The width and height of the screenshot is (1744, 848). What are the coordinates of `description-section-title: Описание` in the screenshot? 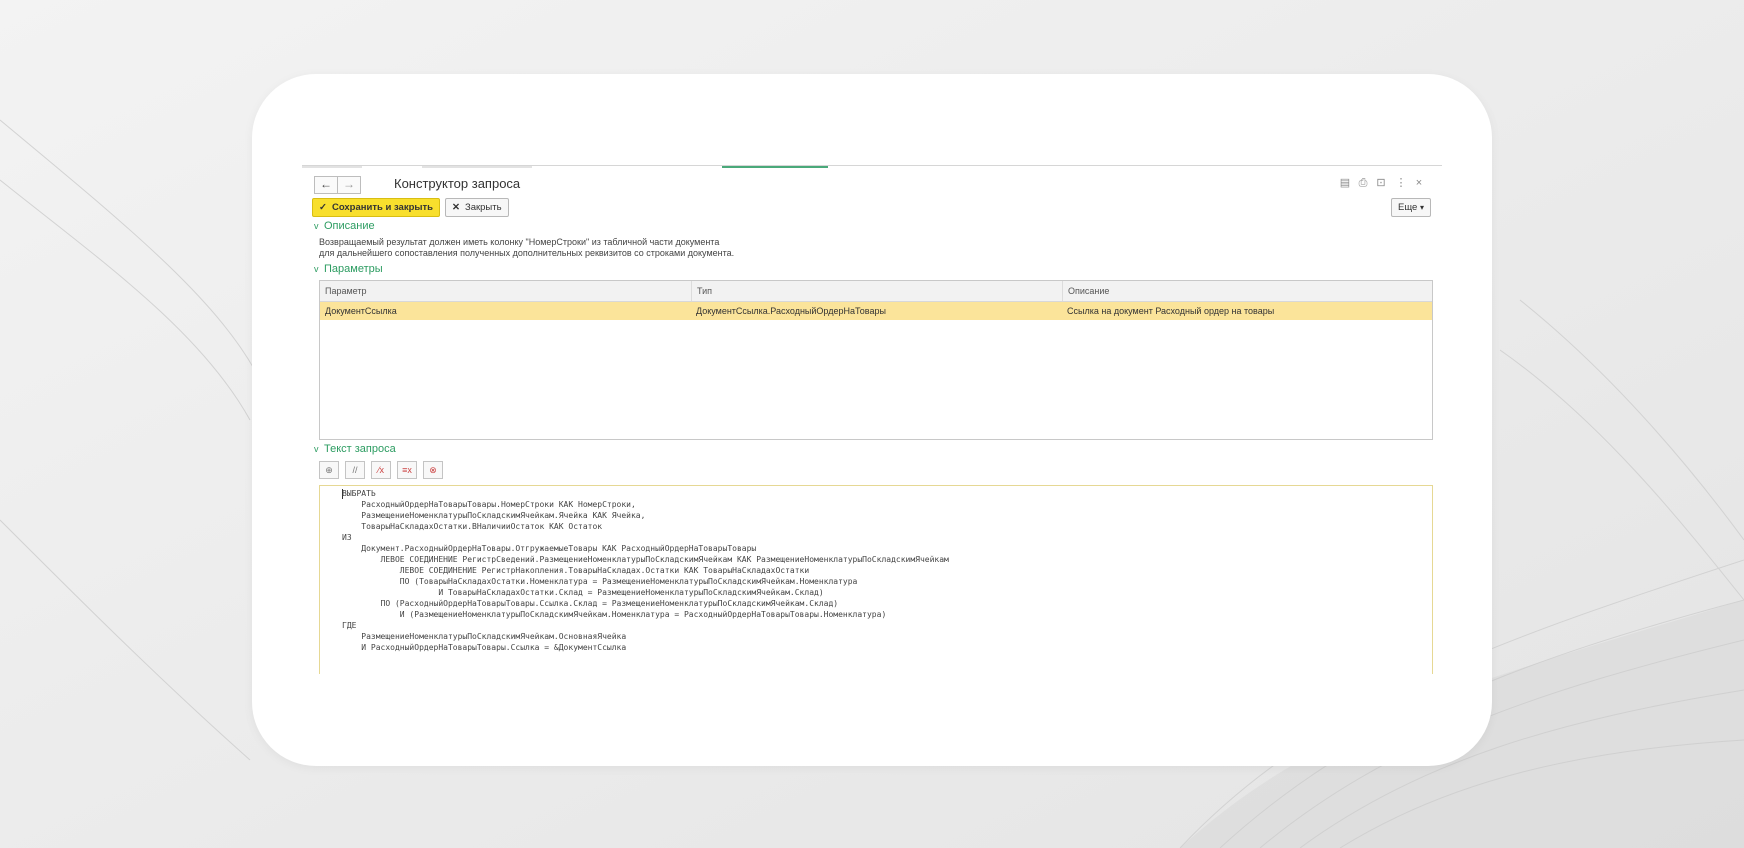 It's located at (349, 226).